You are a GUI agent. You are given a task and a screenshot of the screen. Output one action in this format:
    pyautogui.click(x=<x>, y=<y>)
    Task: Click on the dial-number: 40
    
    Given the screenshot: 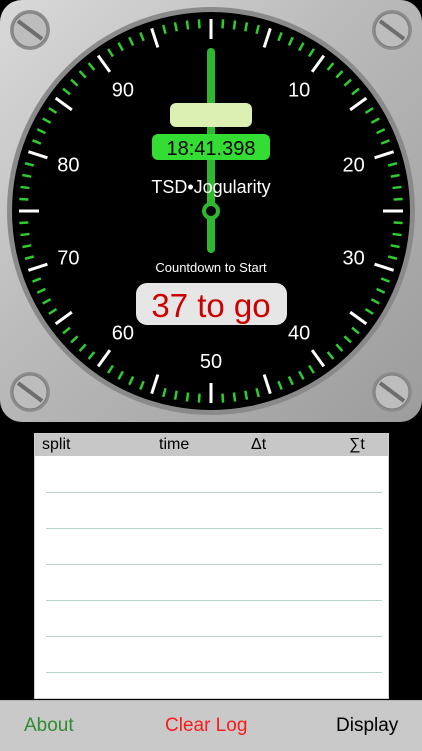 What is the action you would take?
    pyautogui.click(x=299, y=333)
    